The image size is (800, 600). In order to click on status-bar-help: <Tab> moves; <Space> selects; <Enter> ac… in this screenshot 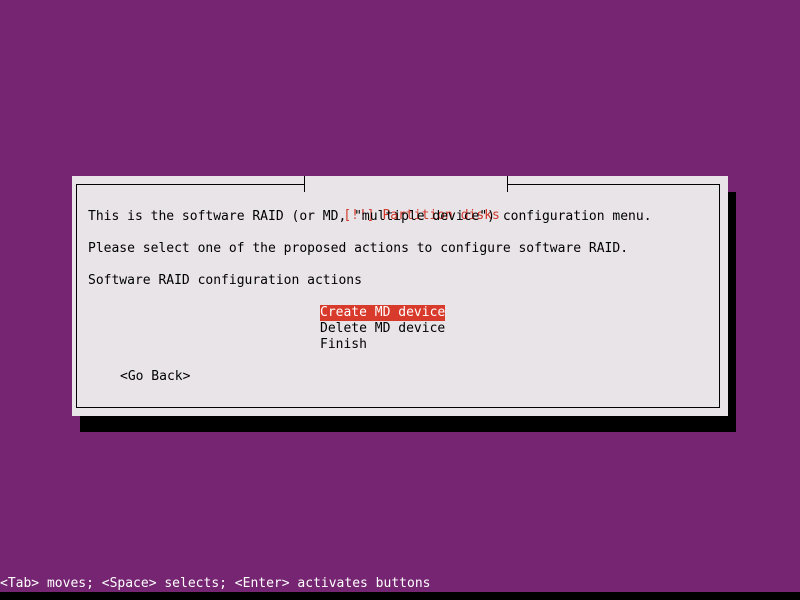, I will do `click(215, 583)`.